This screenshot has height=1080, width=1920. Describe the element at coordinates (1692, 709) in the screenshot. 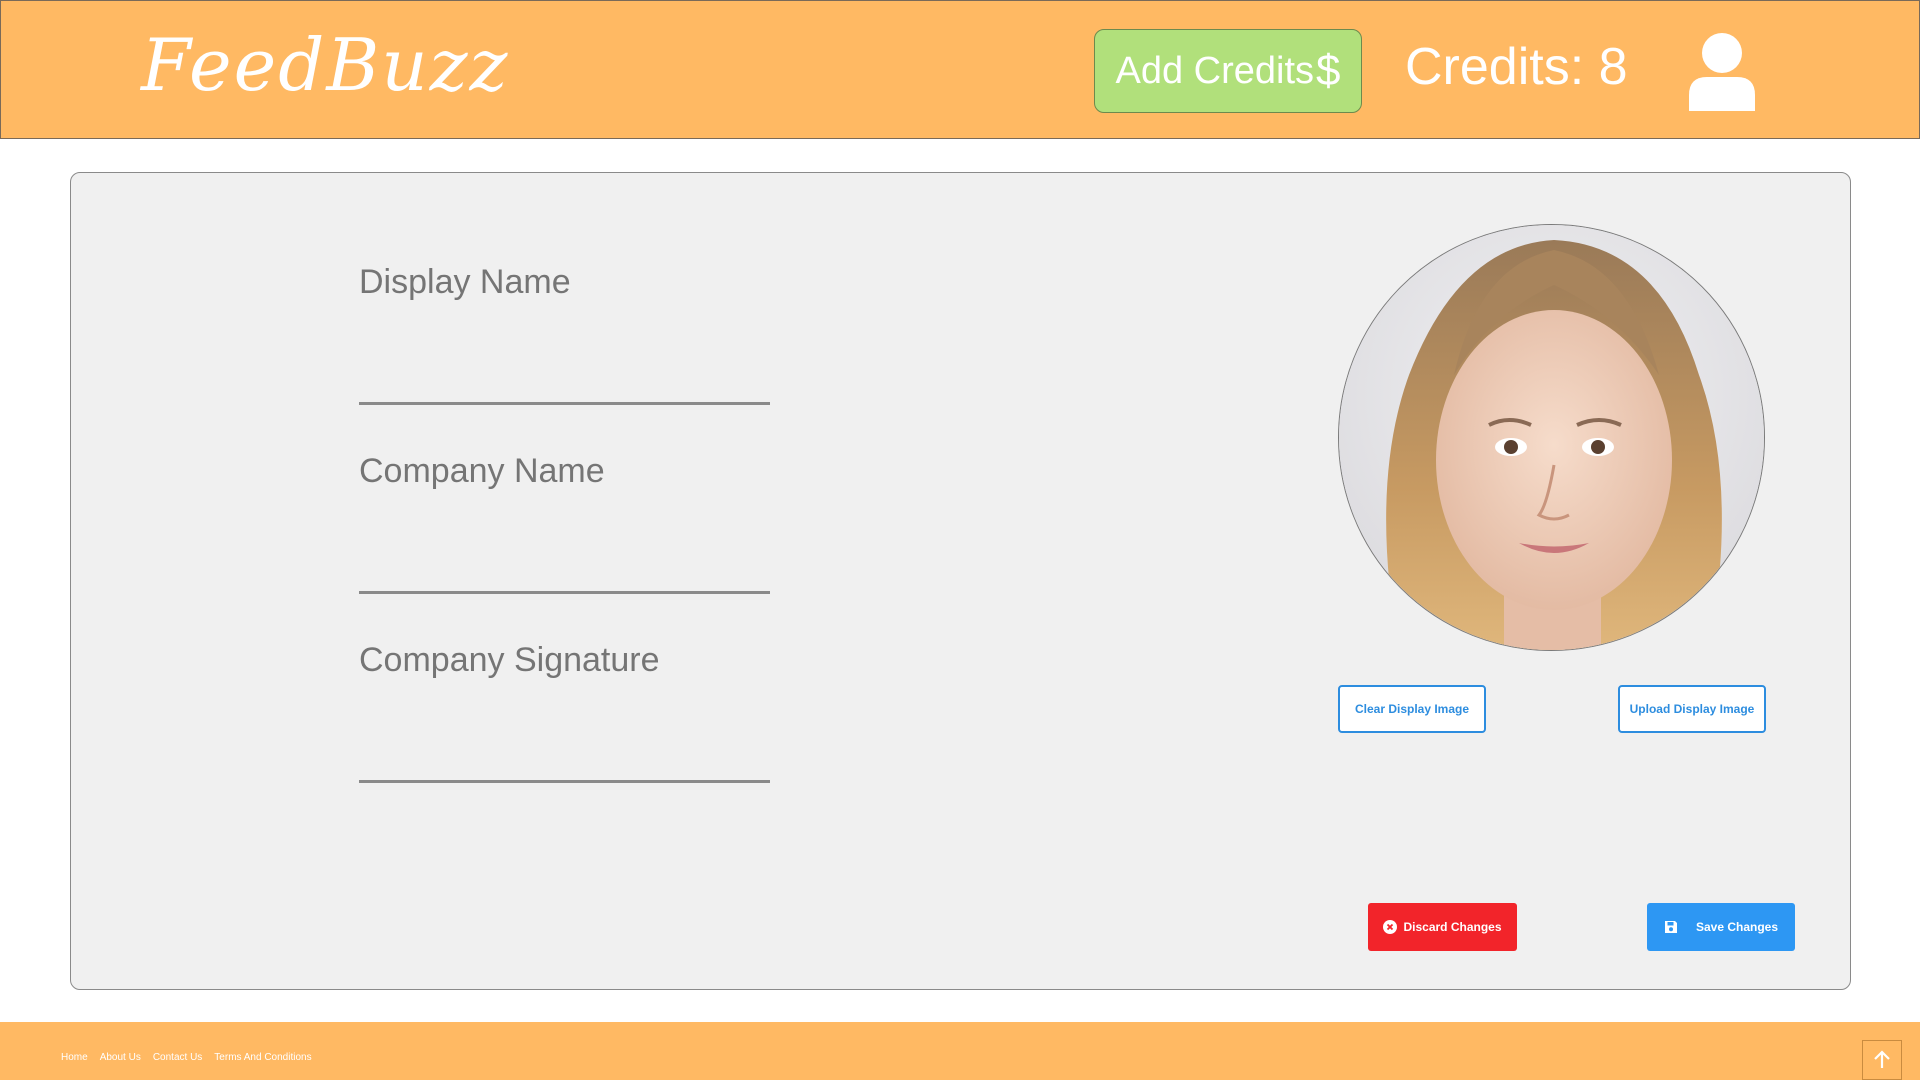

I see `upload-display-image-button: Upload Display Image` at that location.